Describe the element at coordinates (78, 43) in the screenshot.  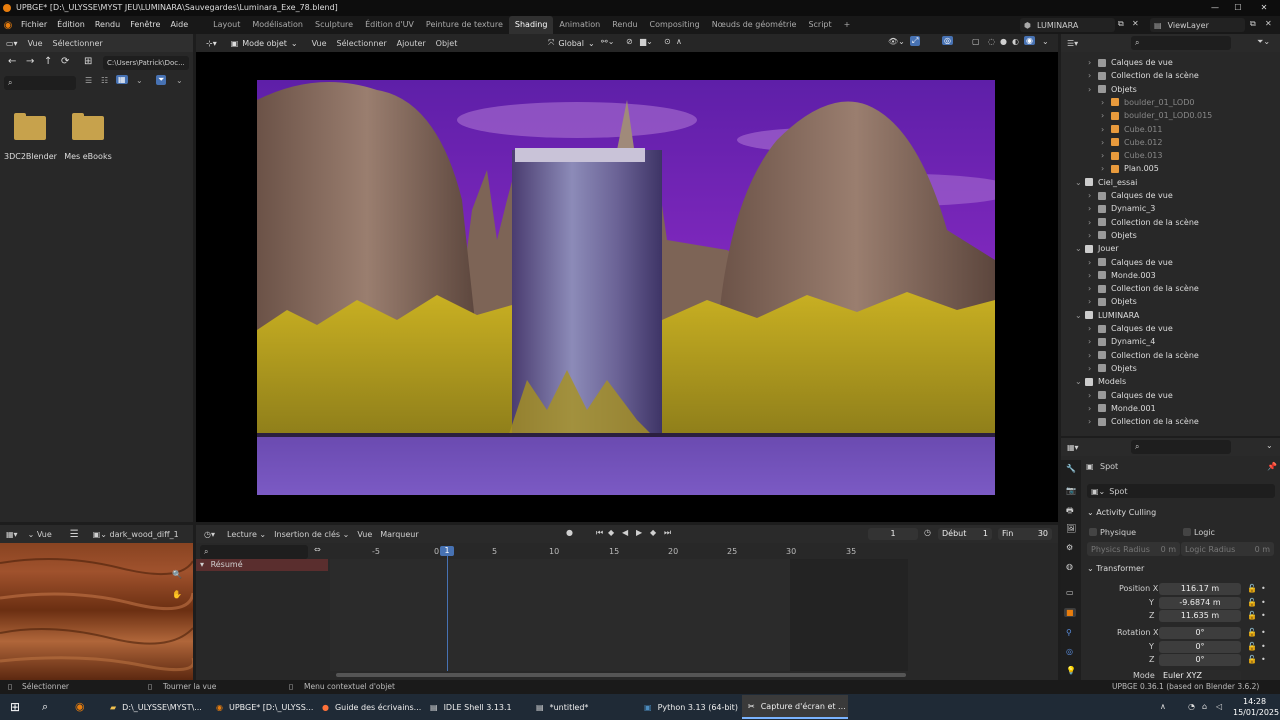
I see `fb-menu-select: Sélectionner` at that location.